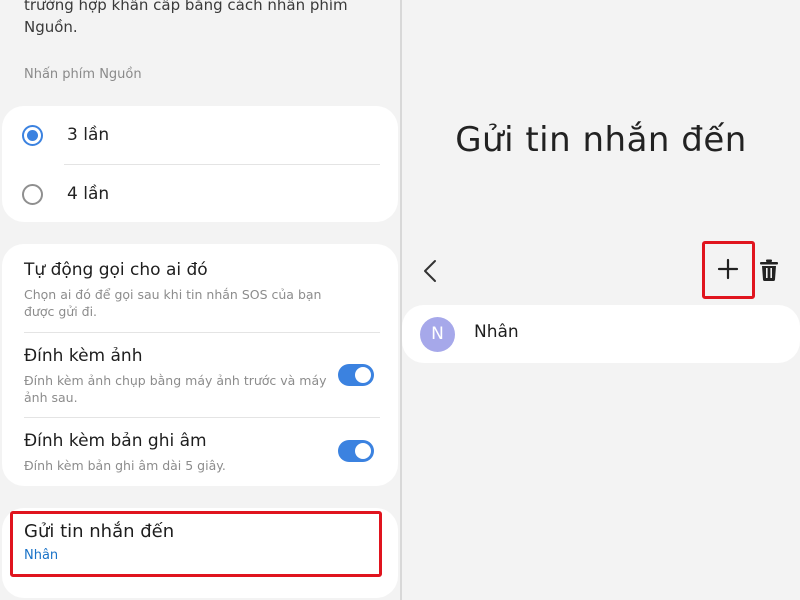 The height and width of the screenshot is (600, 800). Describe the element at coordinates (202, 135) in the screenshot. I see `radio-option-3-times: 3 lần` at that location.